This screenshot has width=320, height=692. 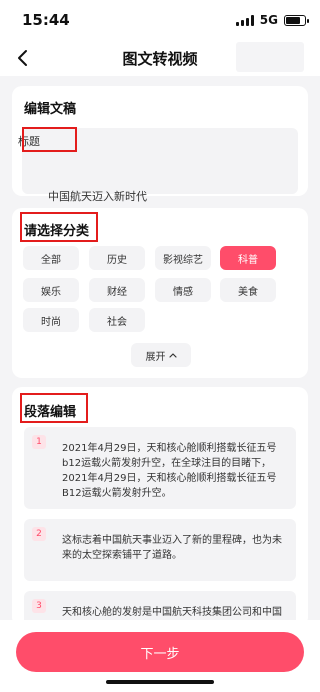 I want to click on signal-icon, so click(x=244, y=20).